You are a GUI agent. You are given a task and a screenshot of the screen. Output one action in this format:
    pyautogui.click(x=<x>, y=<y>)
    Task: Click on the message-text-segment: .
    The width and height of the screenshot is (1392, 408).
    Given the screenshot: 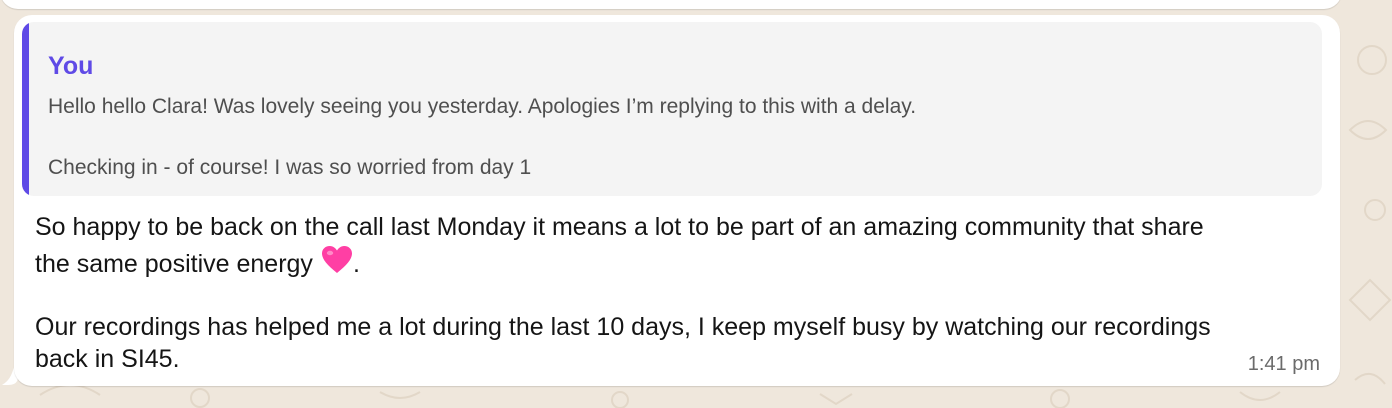 What is the action you would take?
    pyautogui.click(x=356, y=264)
    